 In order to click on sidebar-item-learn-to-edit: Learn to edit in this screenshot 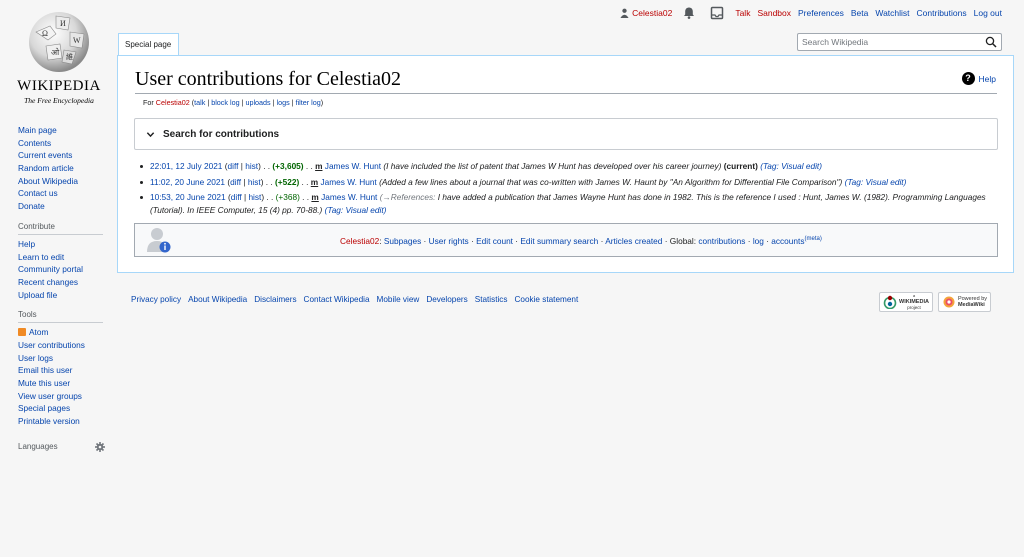, I will do `click(41, 257)`.